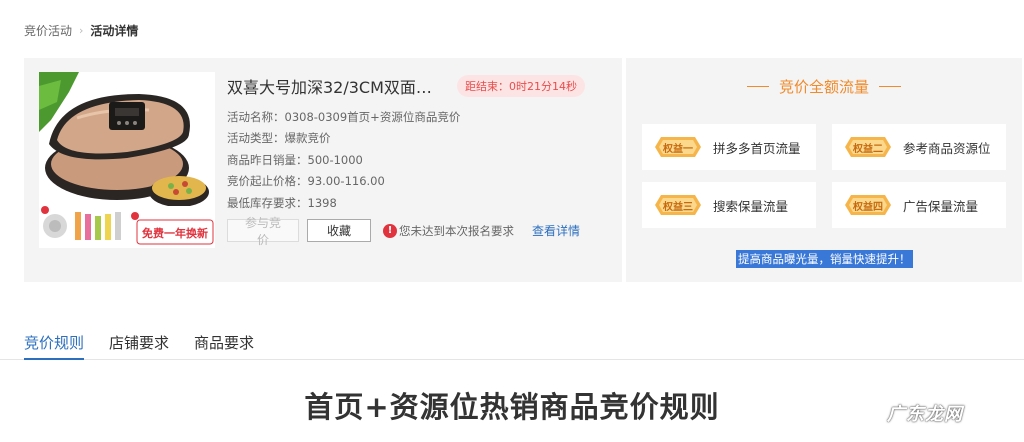 This screenshot has height=442, width=1024. What do you see at coordinates (556, 230) in the screenshot?
I see `view-details-link: 查看详情` at bounding box center [556, 230].